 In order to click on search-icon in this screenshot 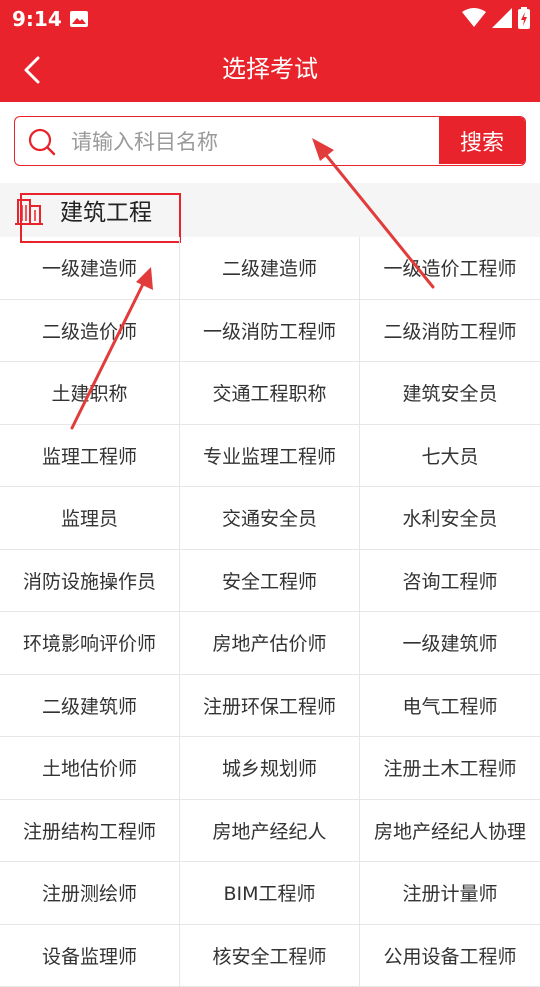, I will do `click(42, 144)`.